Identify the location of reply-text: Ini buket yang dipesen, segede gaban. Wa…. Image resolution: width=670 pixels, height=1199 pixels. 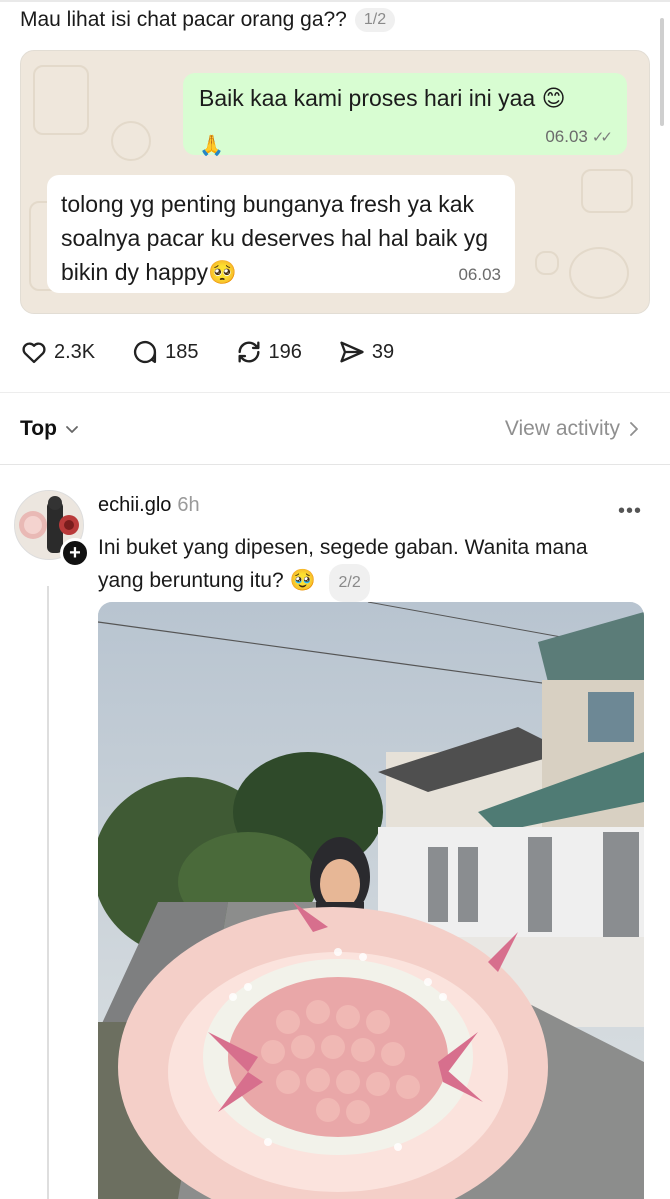
(368, 567).